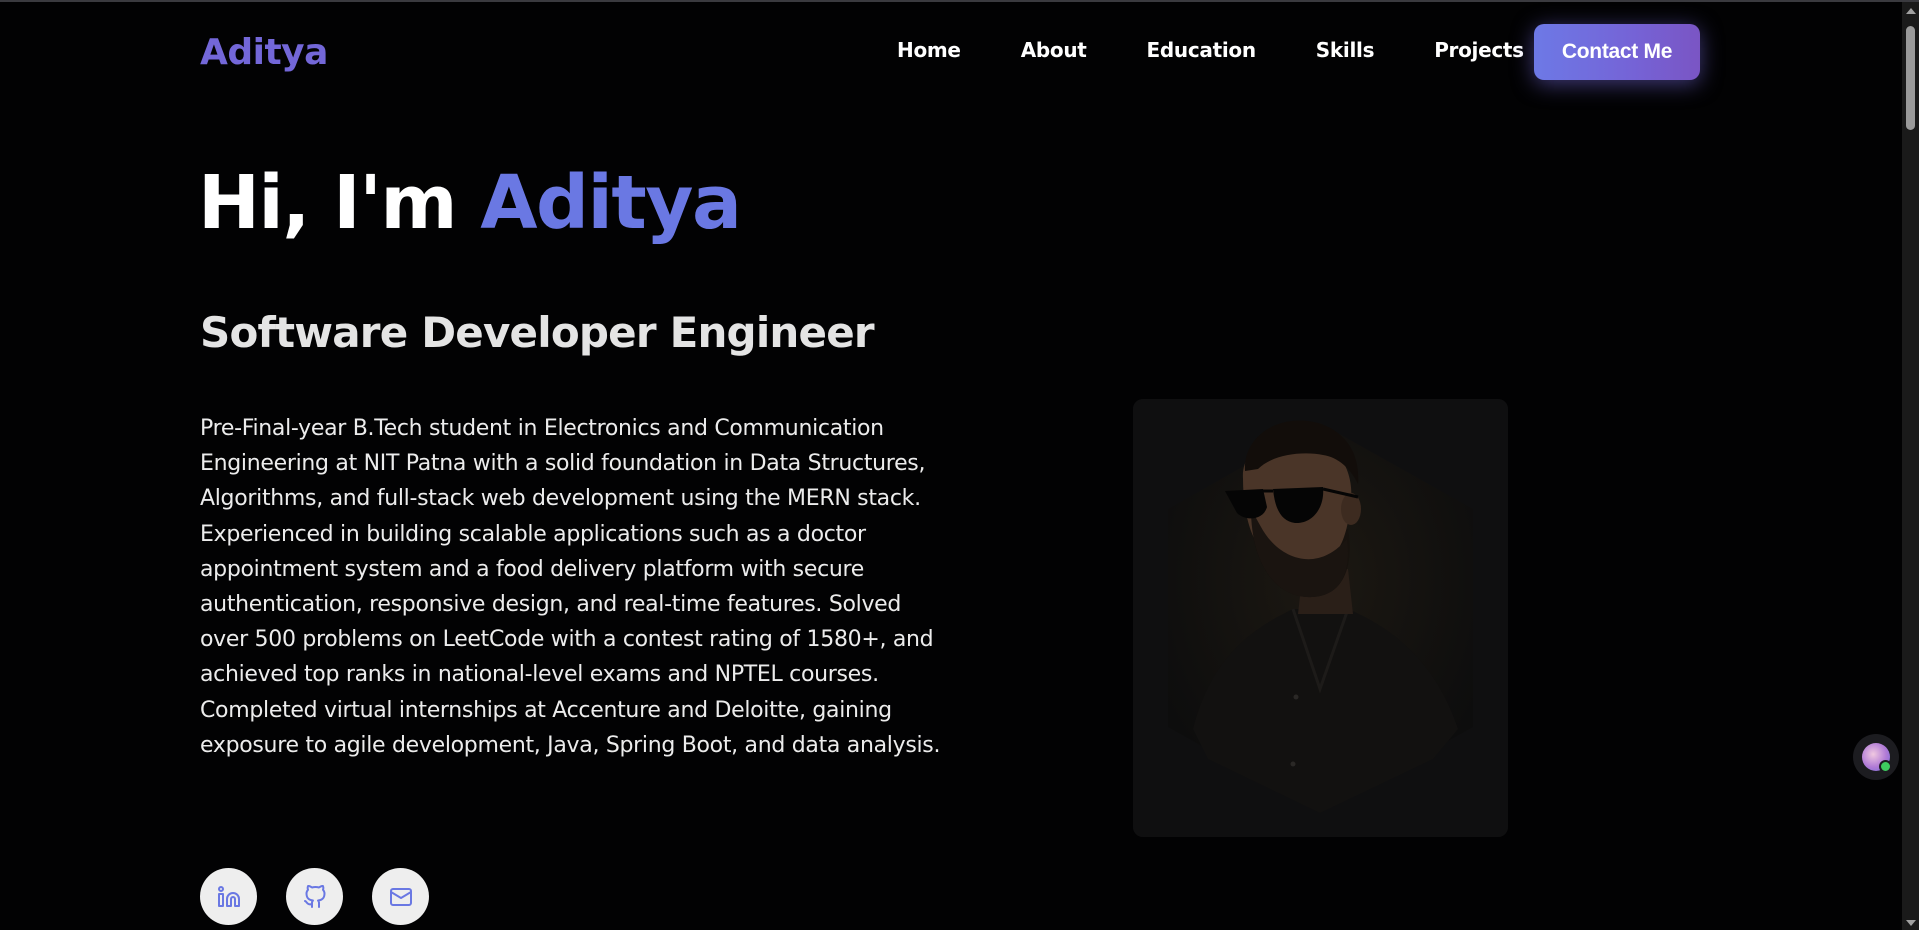  Describe the element at coordinates (339, 203) in the screenshot. I see `hero-greeting: Hi, I'm` at that location.